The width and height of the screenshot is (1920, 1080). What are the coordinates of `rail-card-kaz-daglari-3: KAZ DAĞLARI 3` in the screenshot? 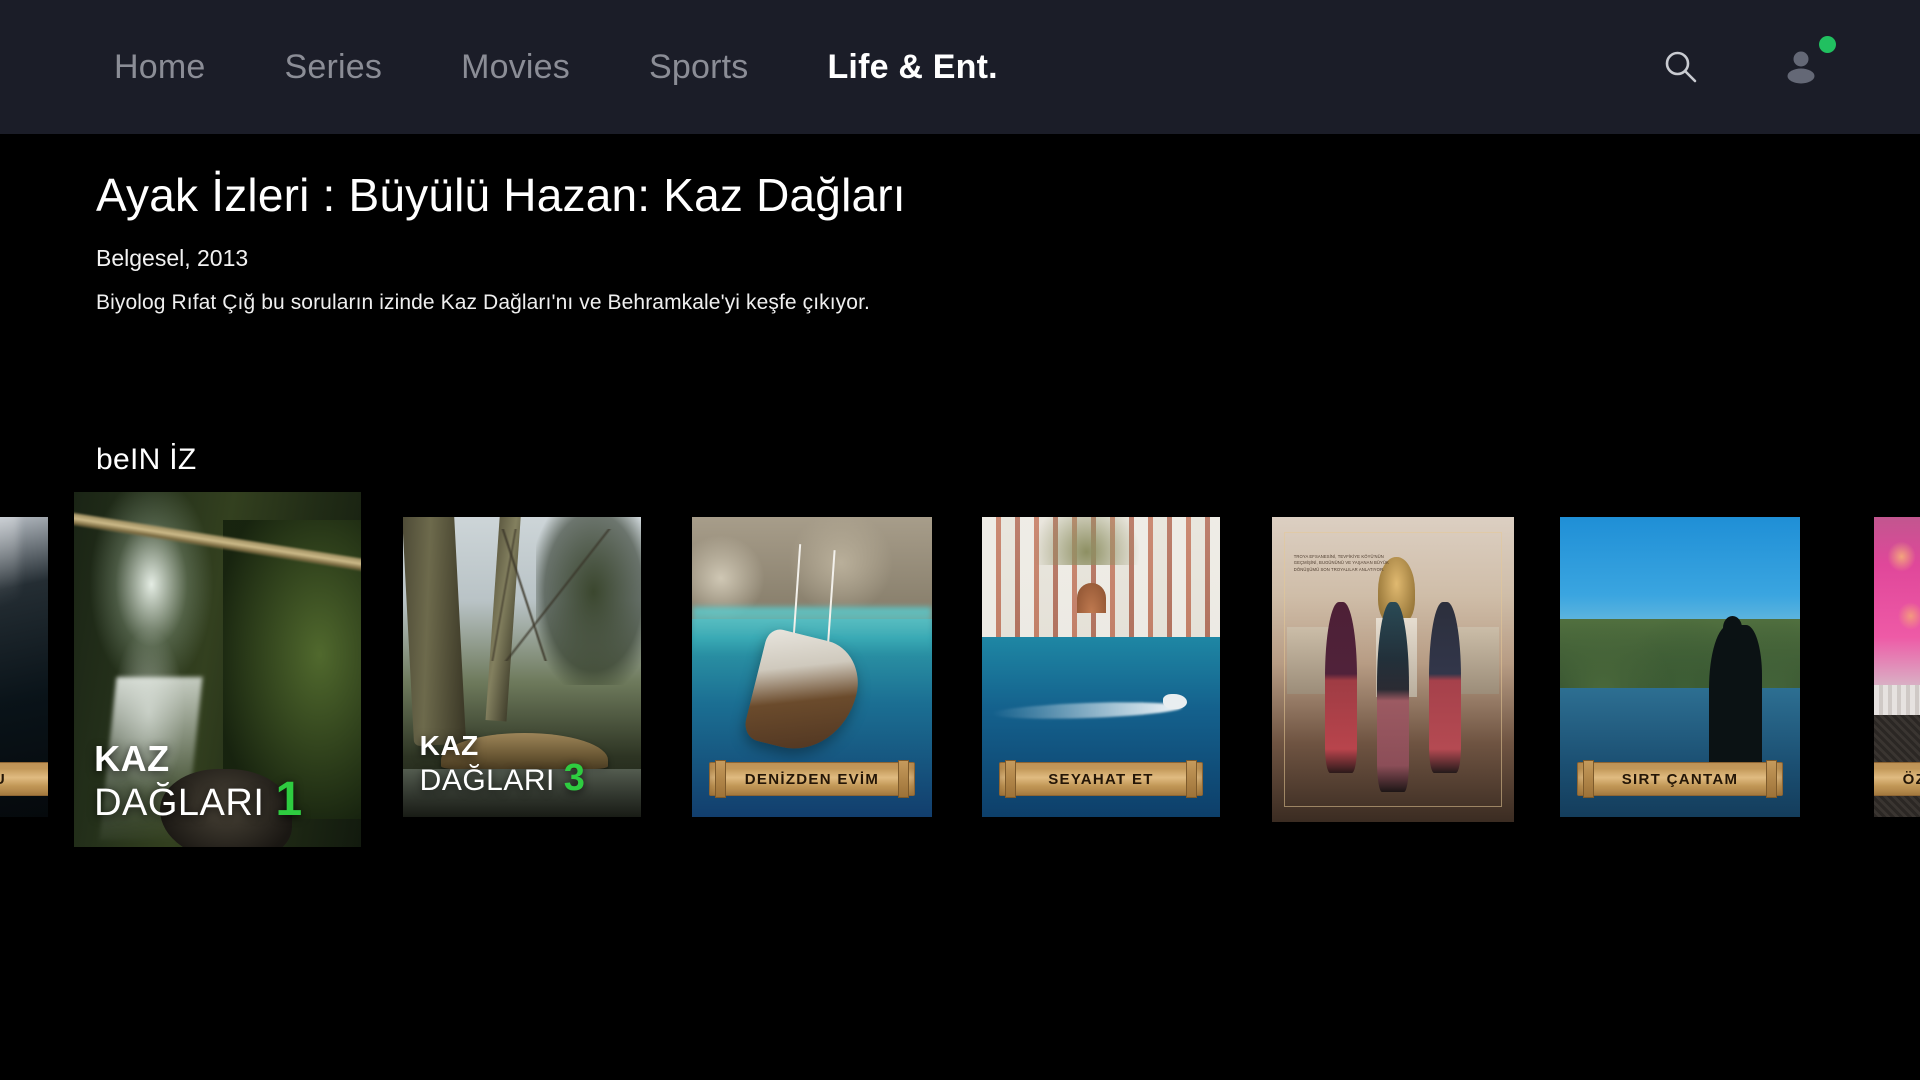 It's located at (522, 667).